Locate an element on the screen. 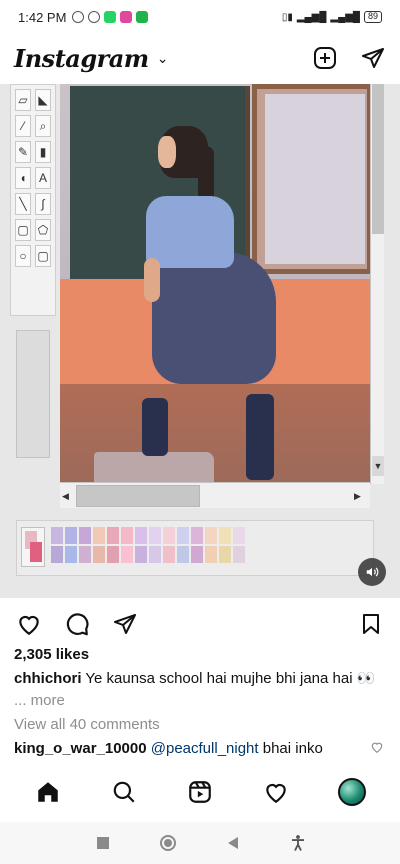  profile-avatar is located at coordinates (352, 792).